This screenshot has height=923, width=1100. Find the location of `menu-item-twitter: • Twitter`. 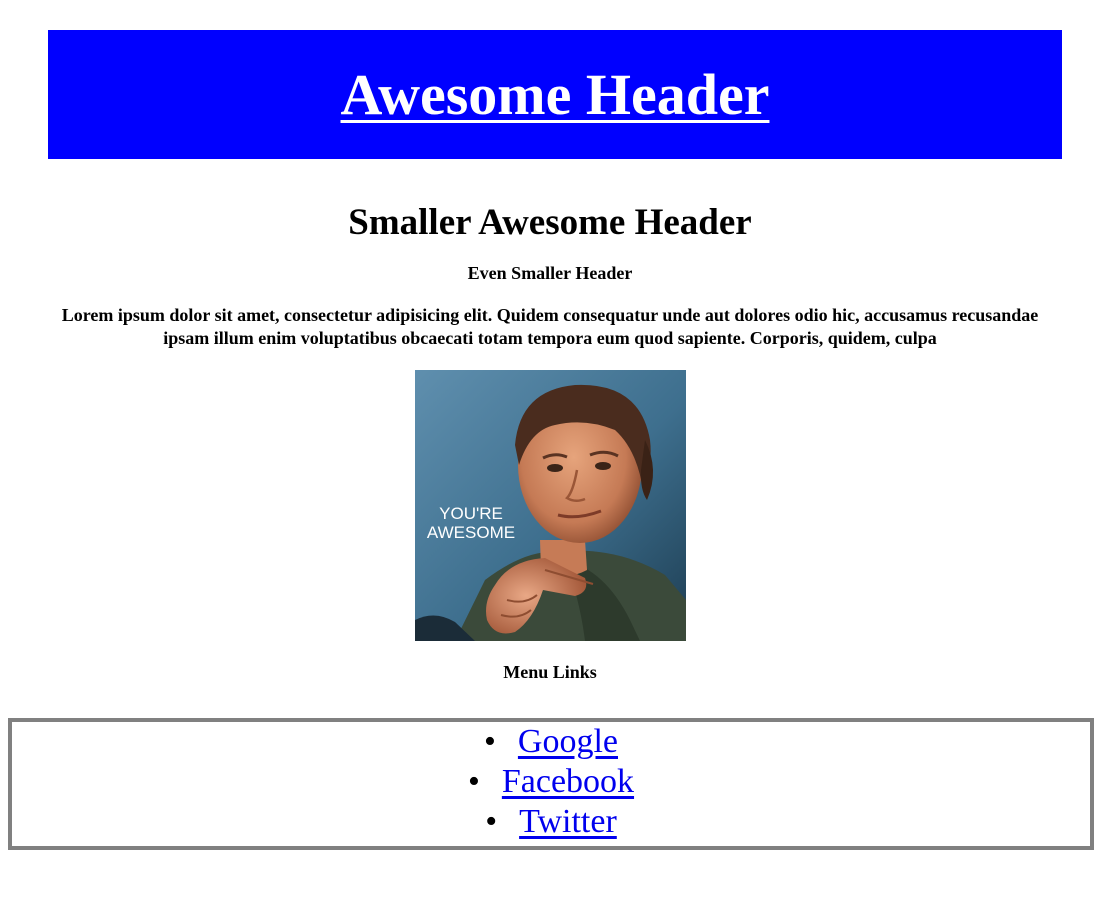

menu-item-twitter: • Twitter is located at coordinates (551, 822).